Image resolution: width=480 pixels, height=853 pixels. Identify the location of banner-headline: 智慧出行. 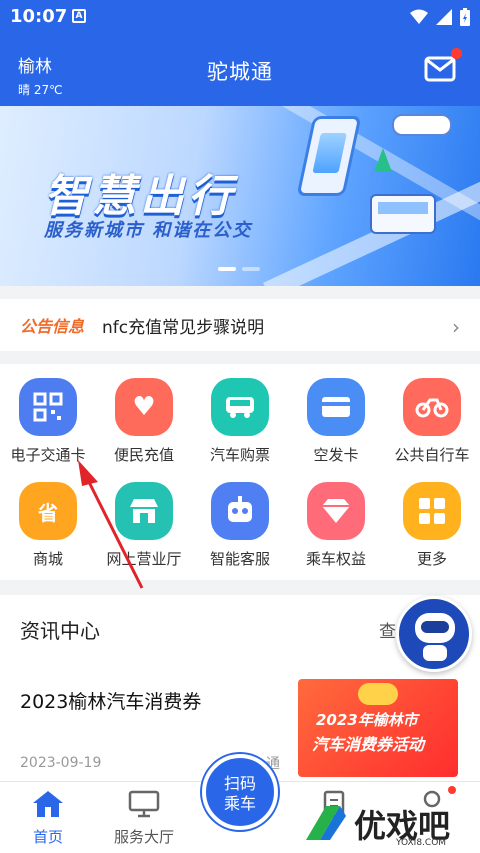
(140, 196).